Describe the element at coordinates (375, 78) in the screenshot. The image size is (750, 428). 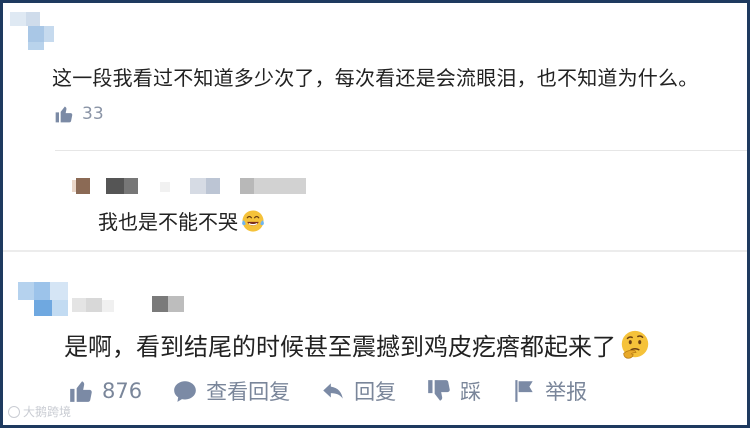
I see `comment-text: 这一段我看过不知道多少次了，每次看还是会流眼泪，也不知道为什么。` at that location.